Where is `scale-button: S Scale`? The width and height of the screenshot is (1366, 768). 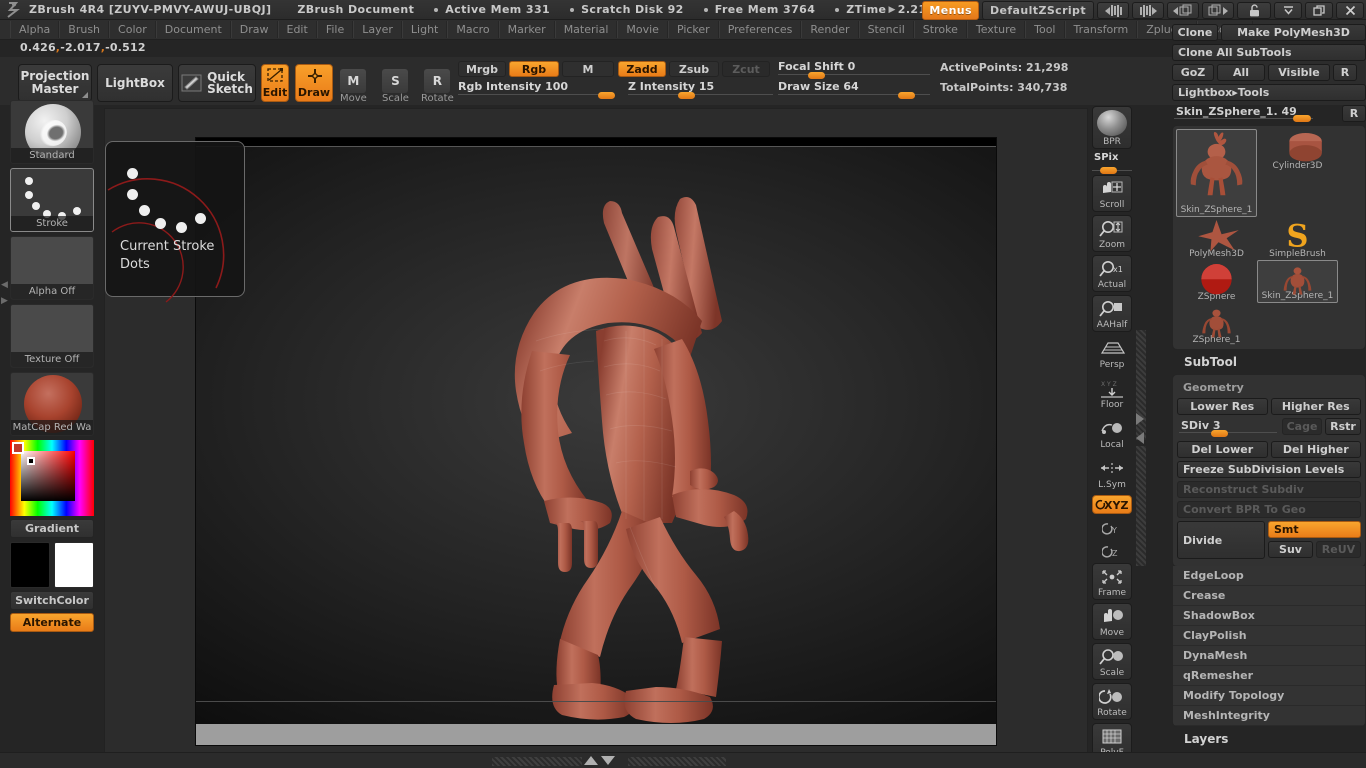 scale-button: S Scale is located at coordinates (393, 86).